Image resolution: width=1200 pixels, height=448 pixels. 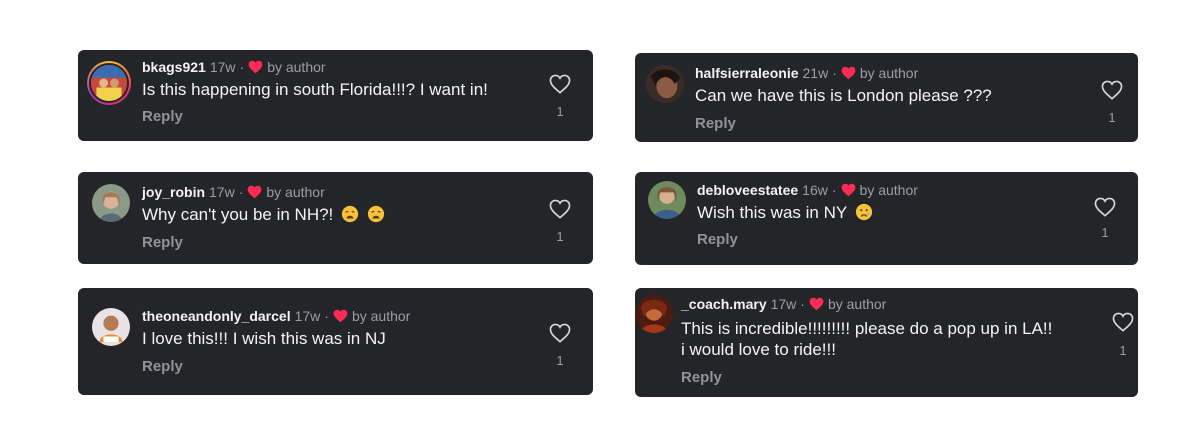 What do you see at coordinates (843, 95) in the screenshot?
I see `comment-text: Can we have this is London please ???` at bounding box center [843, 95].